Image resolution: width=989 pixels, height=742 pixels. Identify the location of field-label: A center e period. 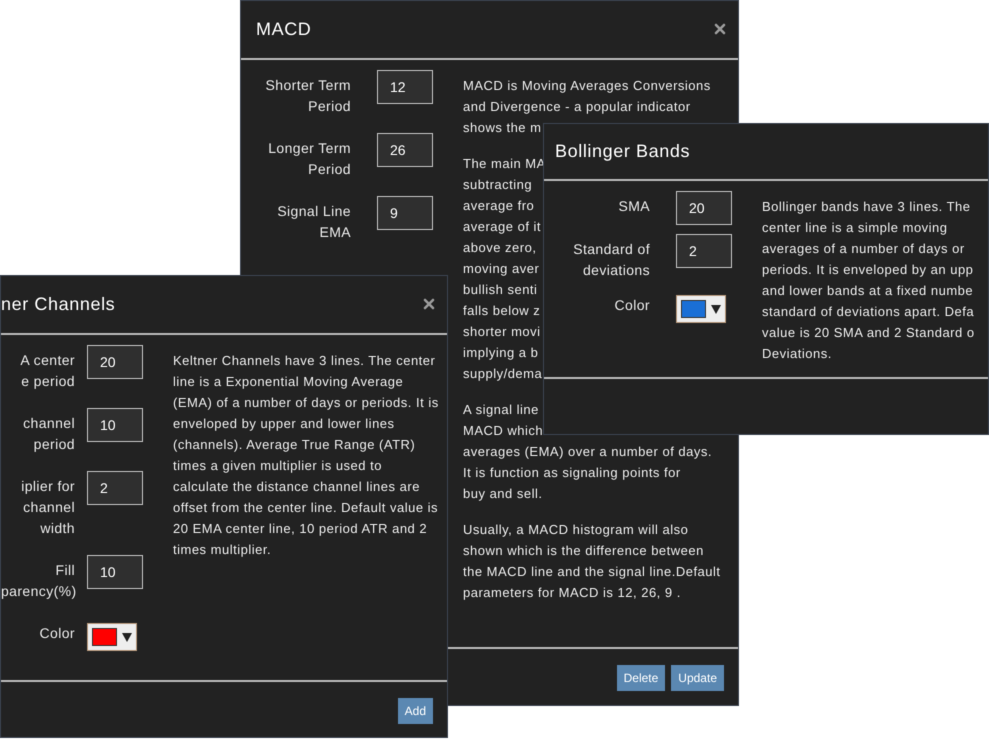
(47, 371).